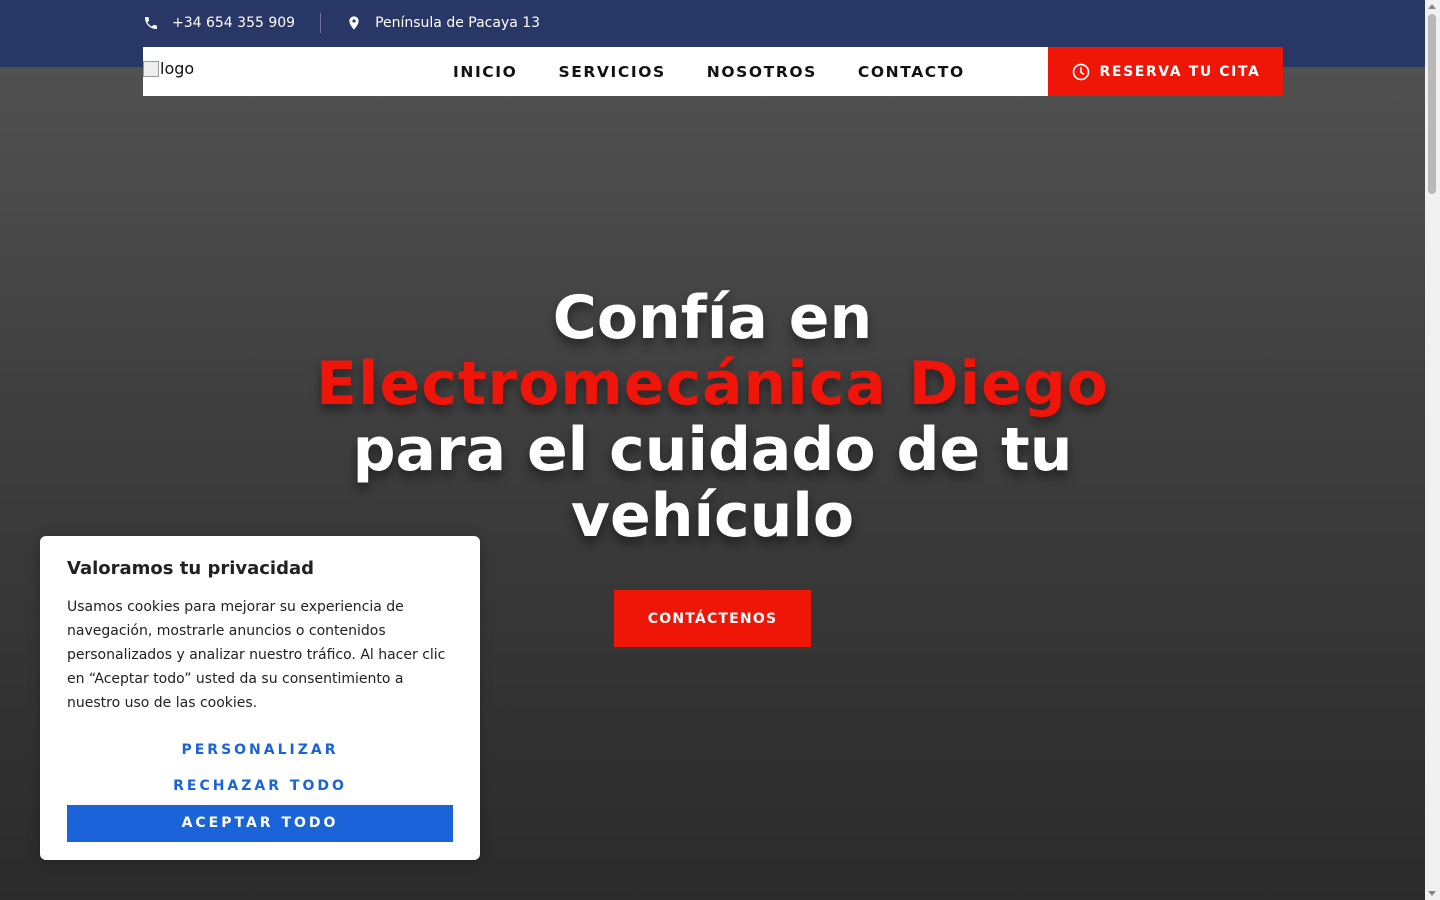  What do you see at coordinates (191, 568) in the screenshot?
I see `cookie-title: Valoramos tu privacidad` at bounding box center [191, 568].